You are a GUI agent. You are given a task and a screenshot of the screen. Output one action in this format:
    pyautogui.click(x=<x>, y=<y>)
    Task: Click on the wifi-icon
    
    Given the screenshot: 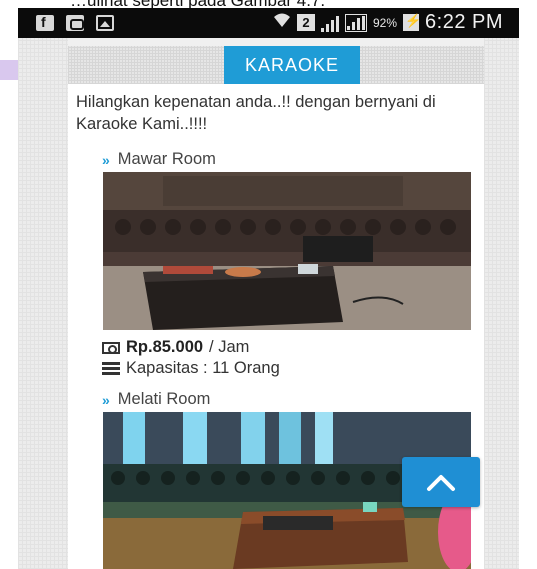 What is the action you would take?
    pyautogui.click(x=282, y=22)
    